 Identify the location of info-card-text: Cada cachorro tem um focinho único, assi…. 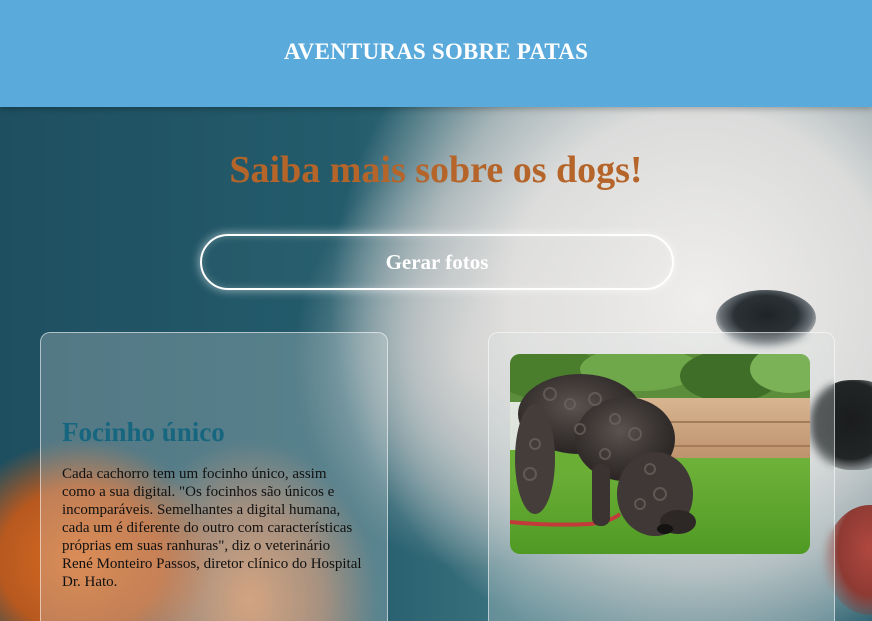
(212, 528).